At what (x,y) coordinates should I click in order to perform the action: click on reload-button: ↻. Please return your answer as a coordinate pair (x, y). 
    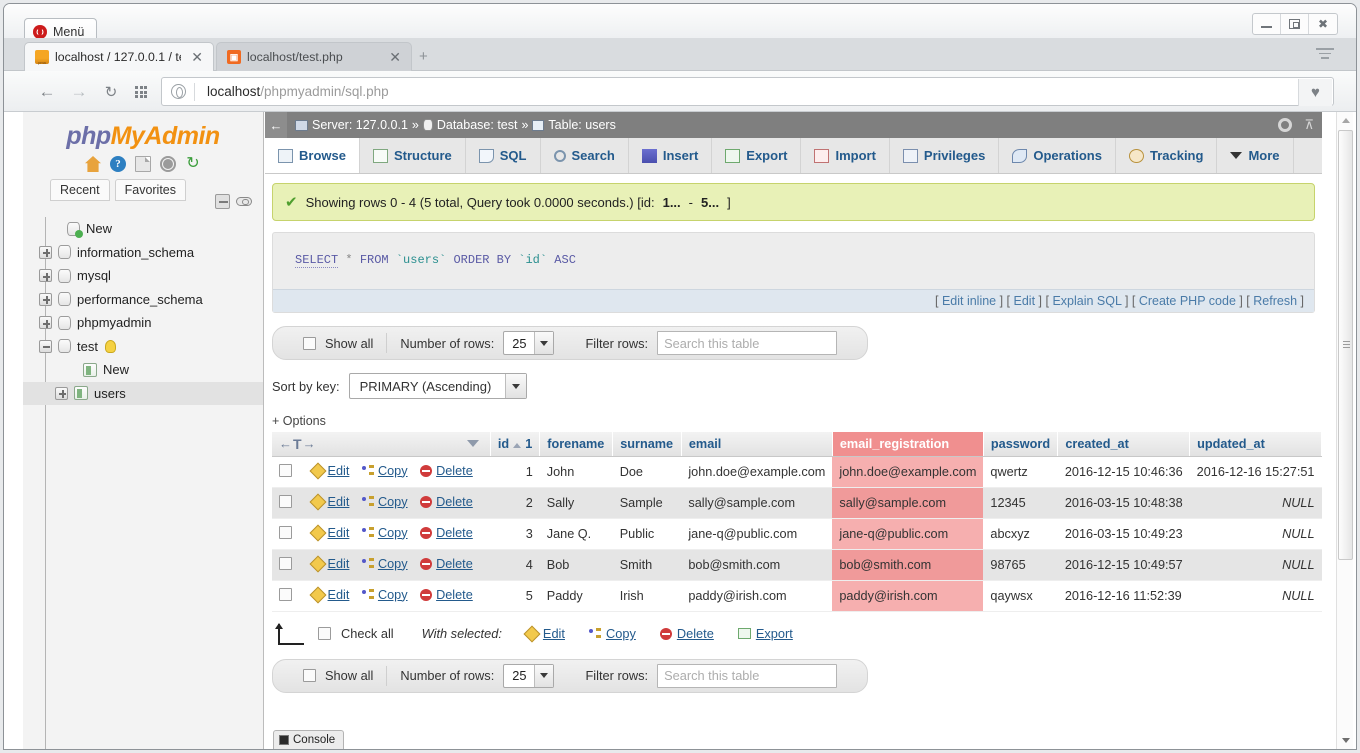
    Looking at the image, I should click on (111, 92).